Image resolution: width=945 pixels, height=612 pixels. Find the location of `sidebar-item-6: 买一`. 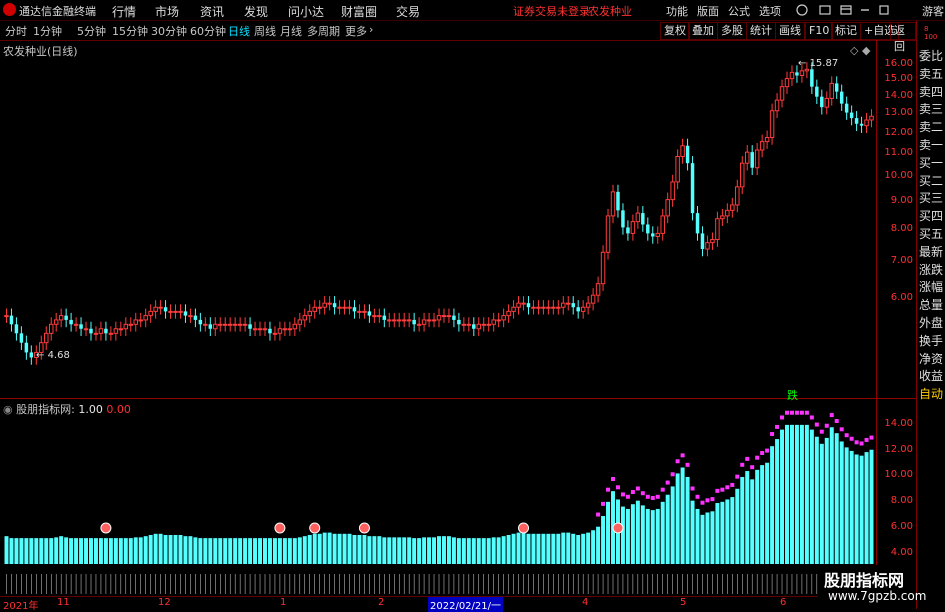

sidebar-item-6: 买一 is located at coordinates (932, 162).